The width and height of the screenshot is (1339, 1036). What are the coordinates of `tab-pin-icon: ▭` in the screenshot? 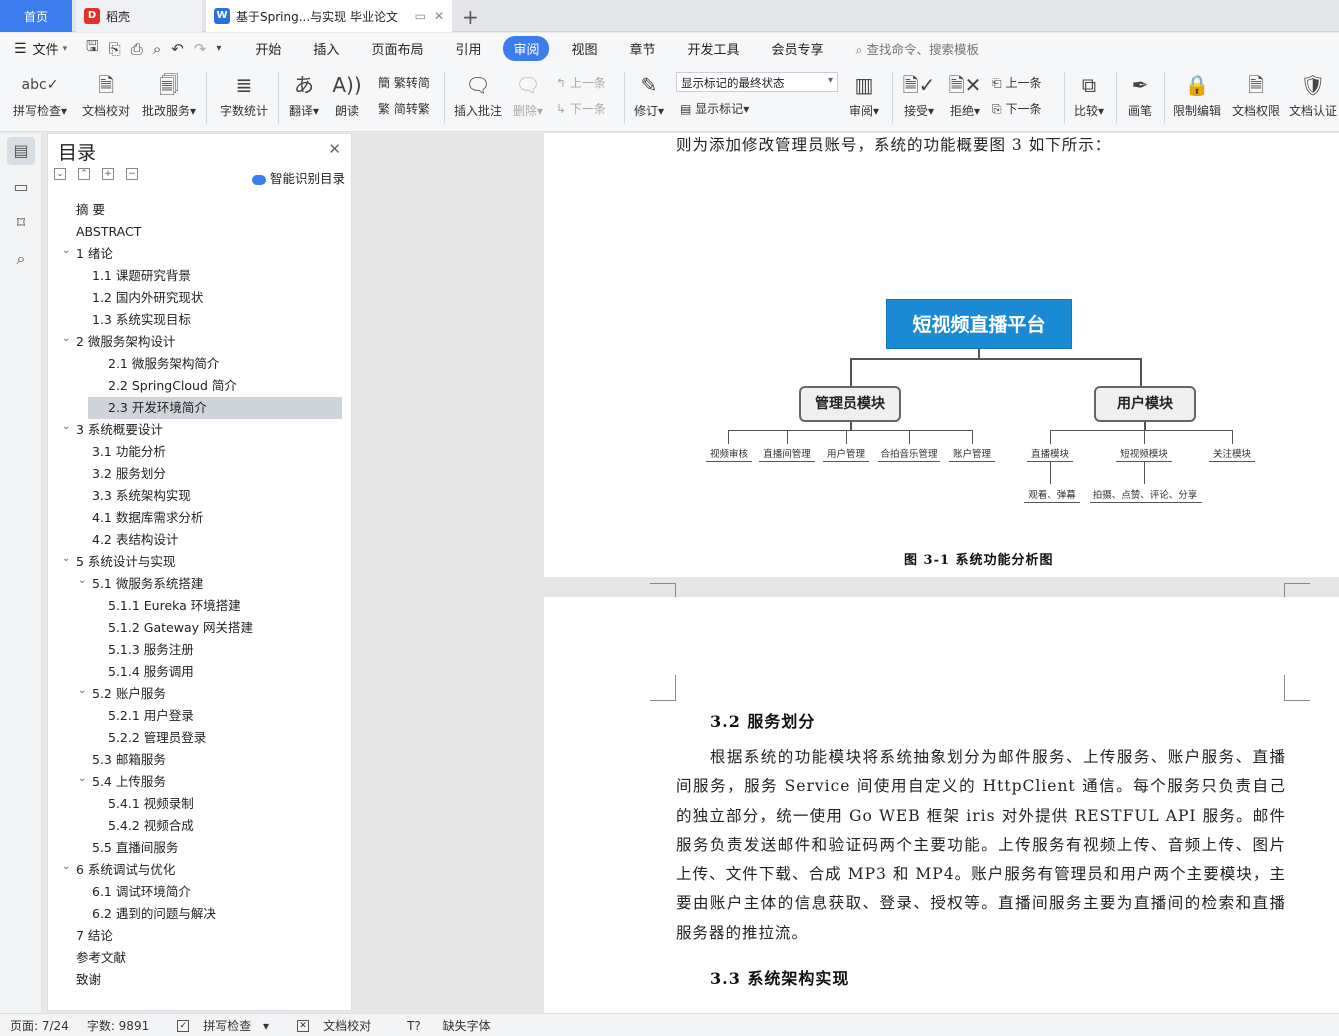 It's located at (420, 16).